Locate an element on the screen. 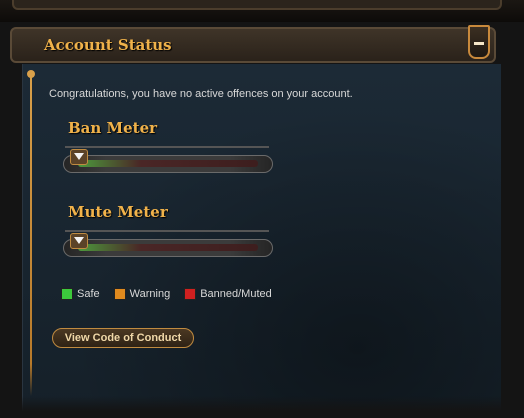 The image size is (524, 418). collapse-button is located at coordinates (479, 42).